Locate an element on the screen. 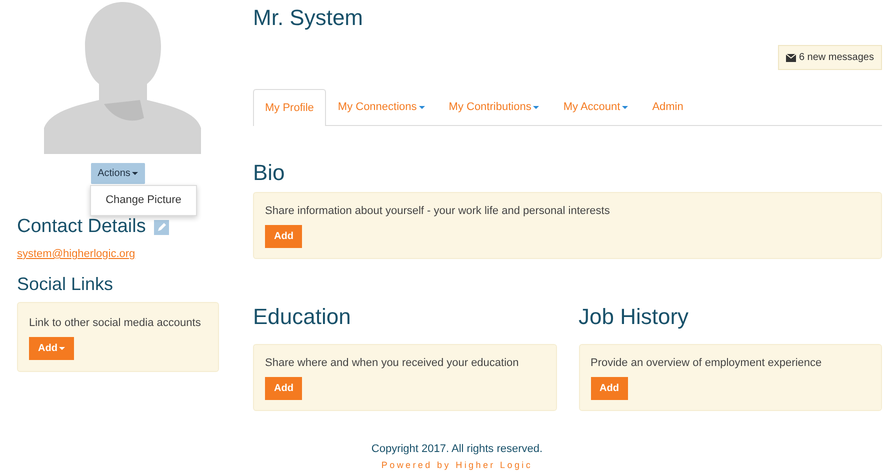 Image resolution: width=884 pixels, height=472 pixels. section-heading: Education is located at coordinates (302, 317).